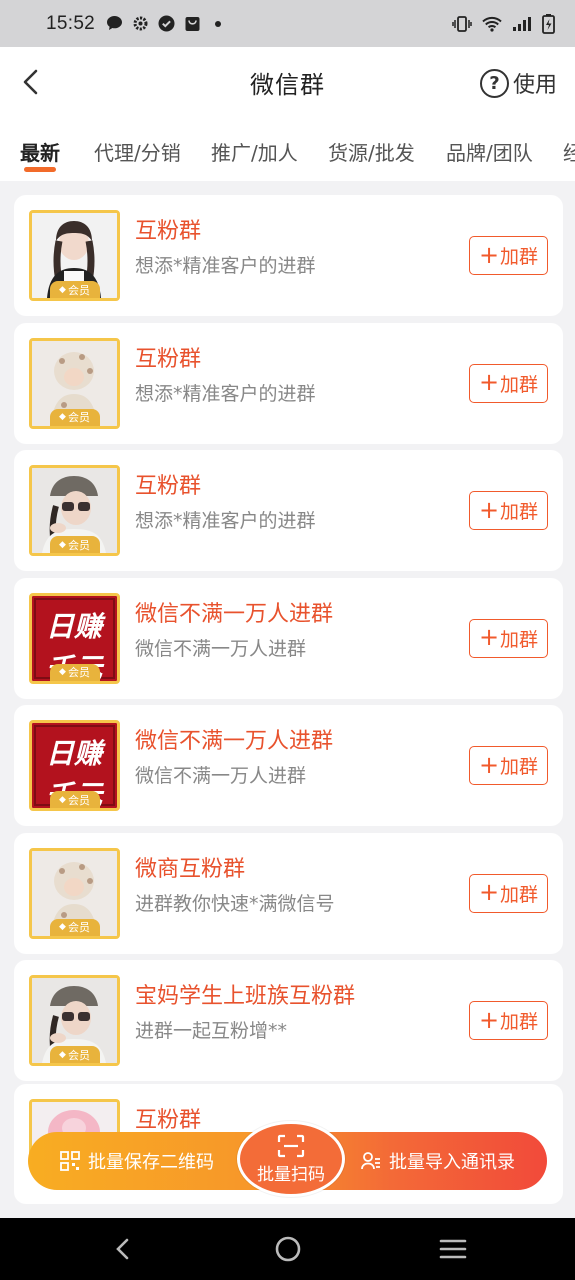  I want to click on batch-import-contacts-button: 批量导入通讯录, so click(438, 1161).